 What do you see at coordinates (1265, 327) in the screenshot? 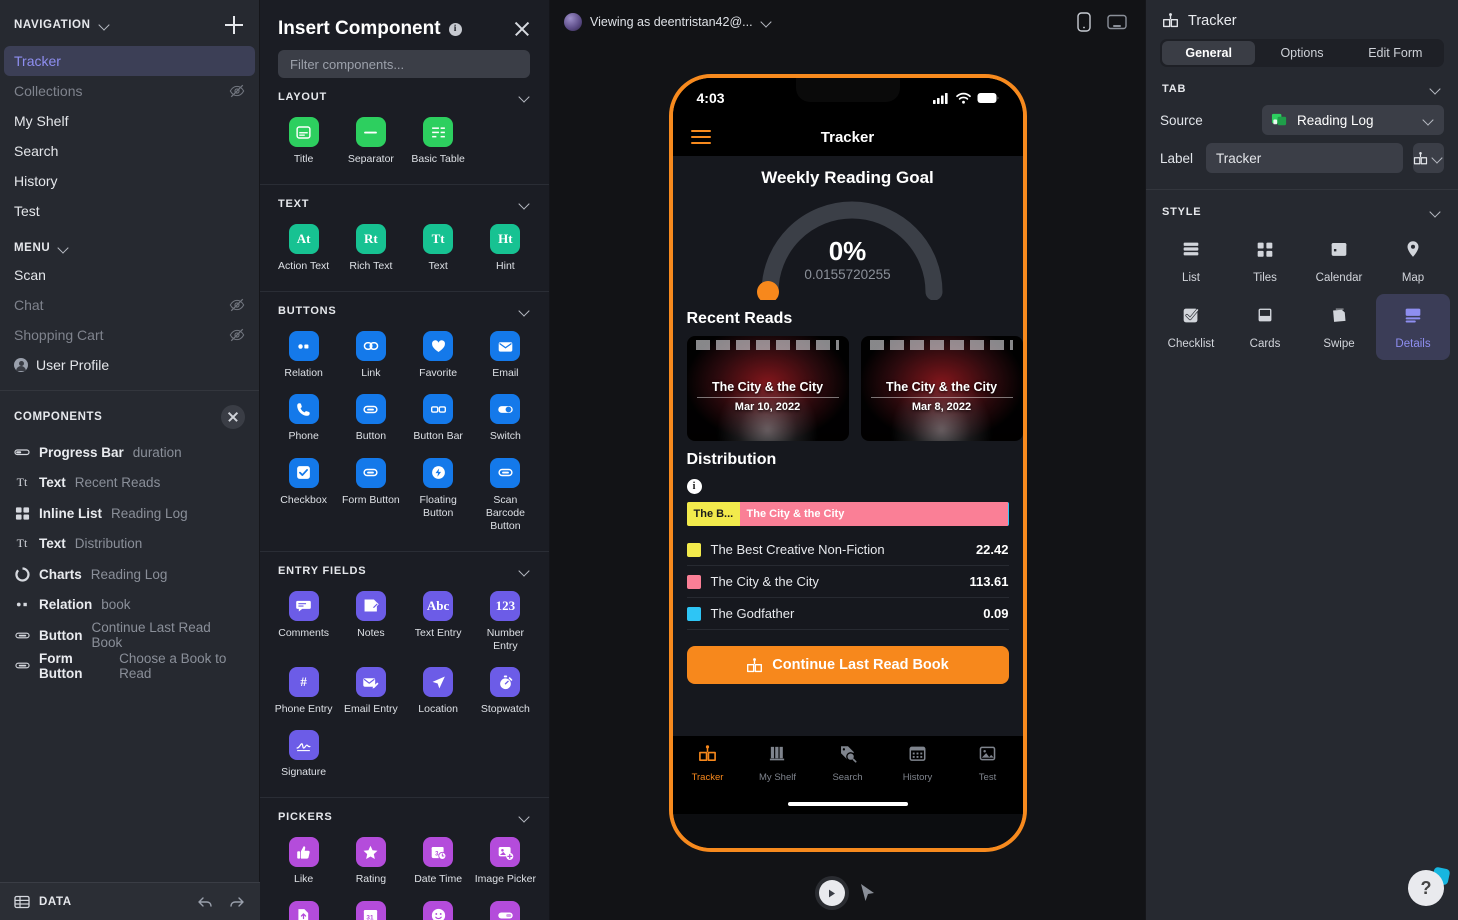
I see `style-option-cards: Cards` at bounding box center [1265, 327].